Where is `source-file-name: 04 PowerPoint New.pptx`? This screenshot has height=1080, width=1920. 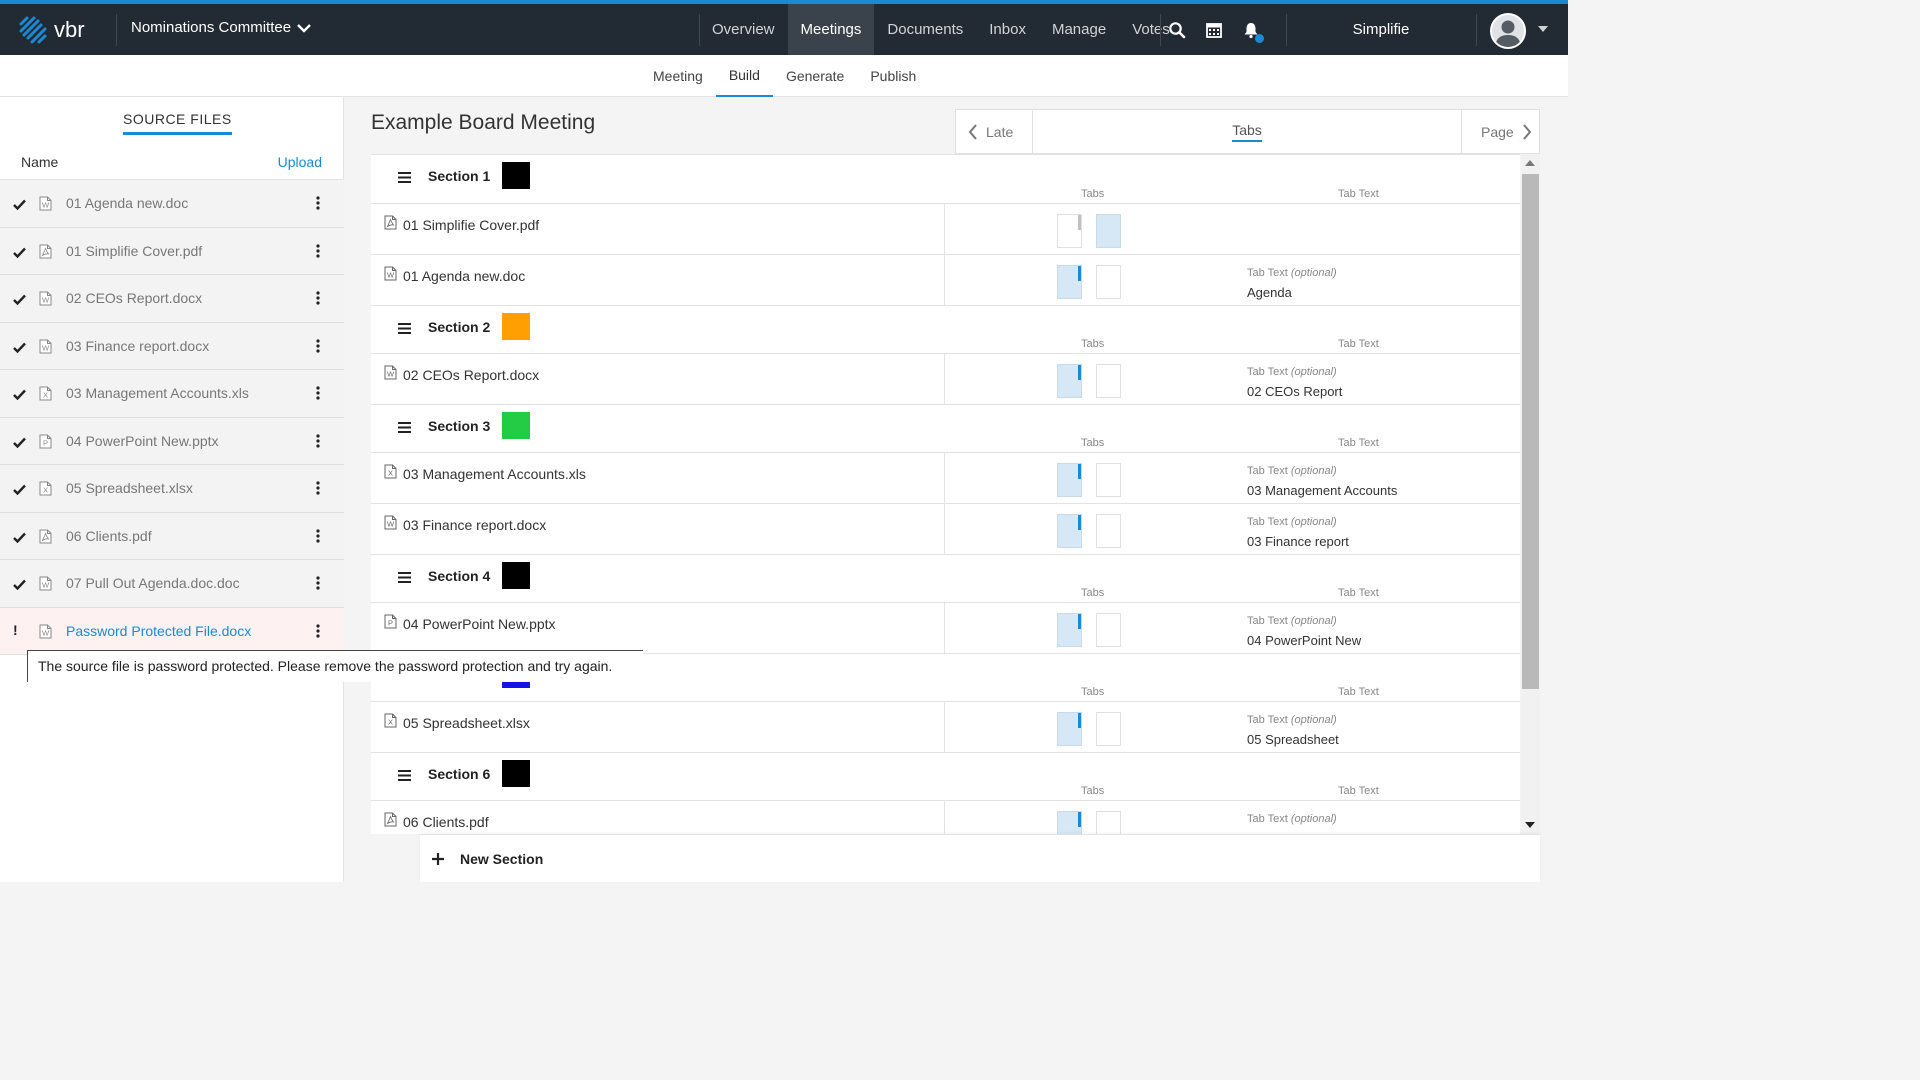 source-file-name: 04 PowerPoint New.pptx is located at coordinates (142, 441).